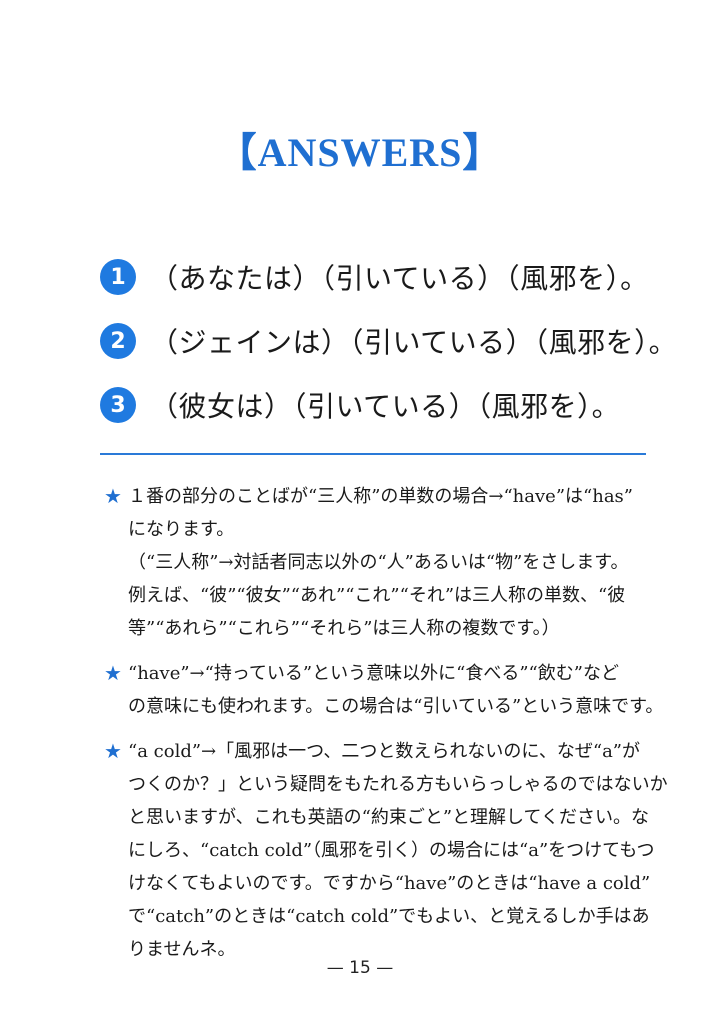 Image resolution: width=720 pixels, height=1024 pixels. Describe the element at coordinates (378, 562) in the screenshot. I see `note-line: （“三人称”→対話者同志以外の“人”あるいは“物”をさします。` at that location.